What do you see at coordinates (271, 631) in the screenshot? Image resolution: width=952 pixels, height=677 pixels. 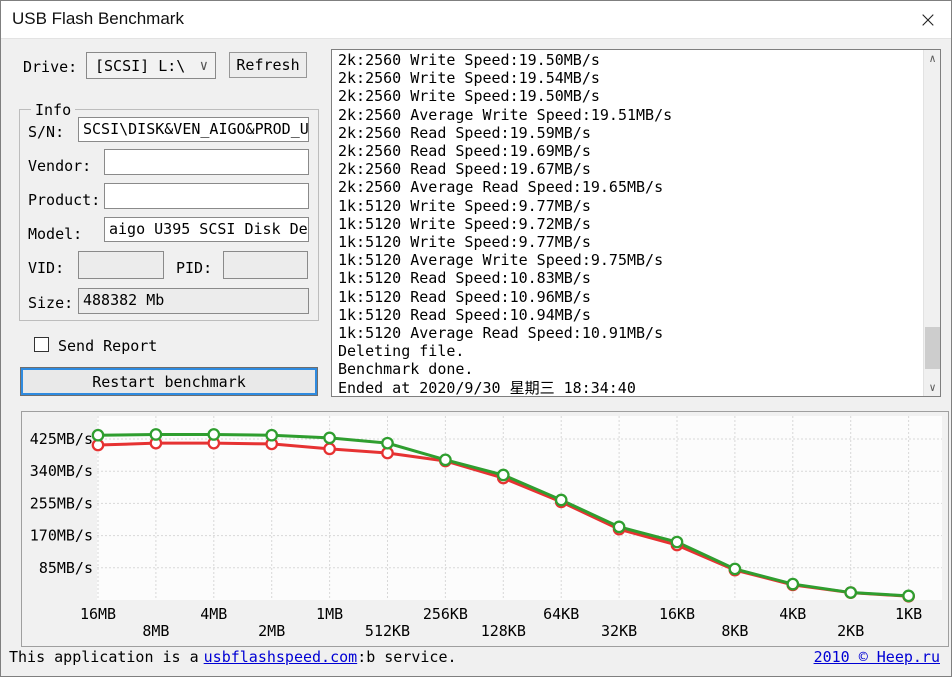 I see `svg-text: 2MB` at bounding box center [271, 631].